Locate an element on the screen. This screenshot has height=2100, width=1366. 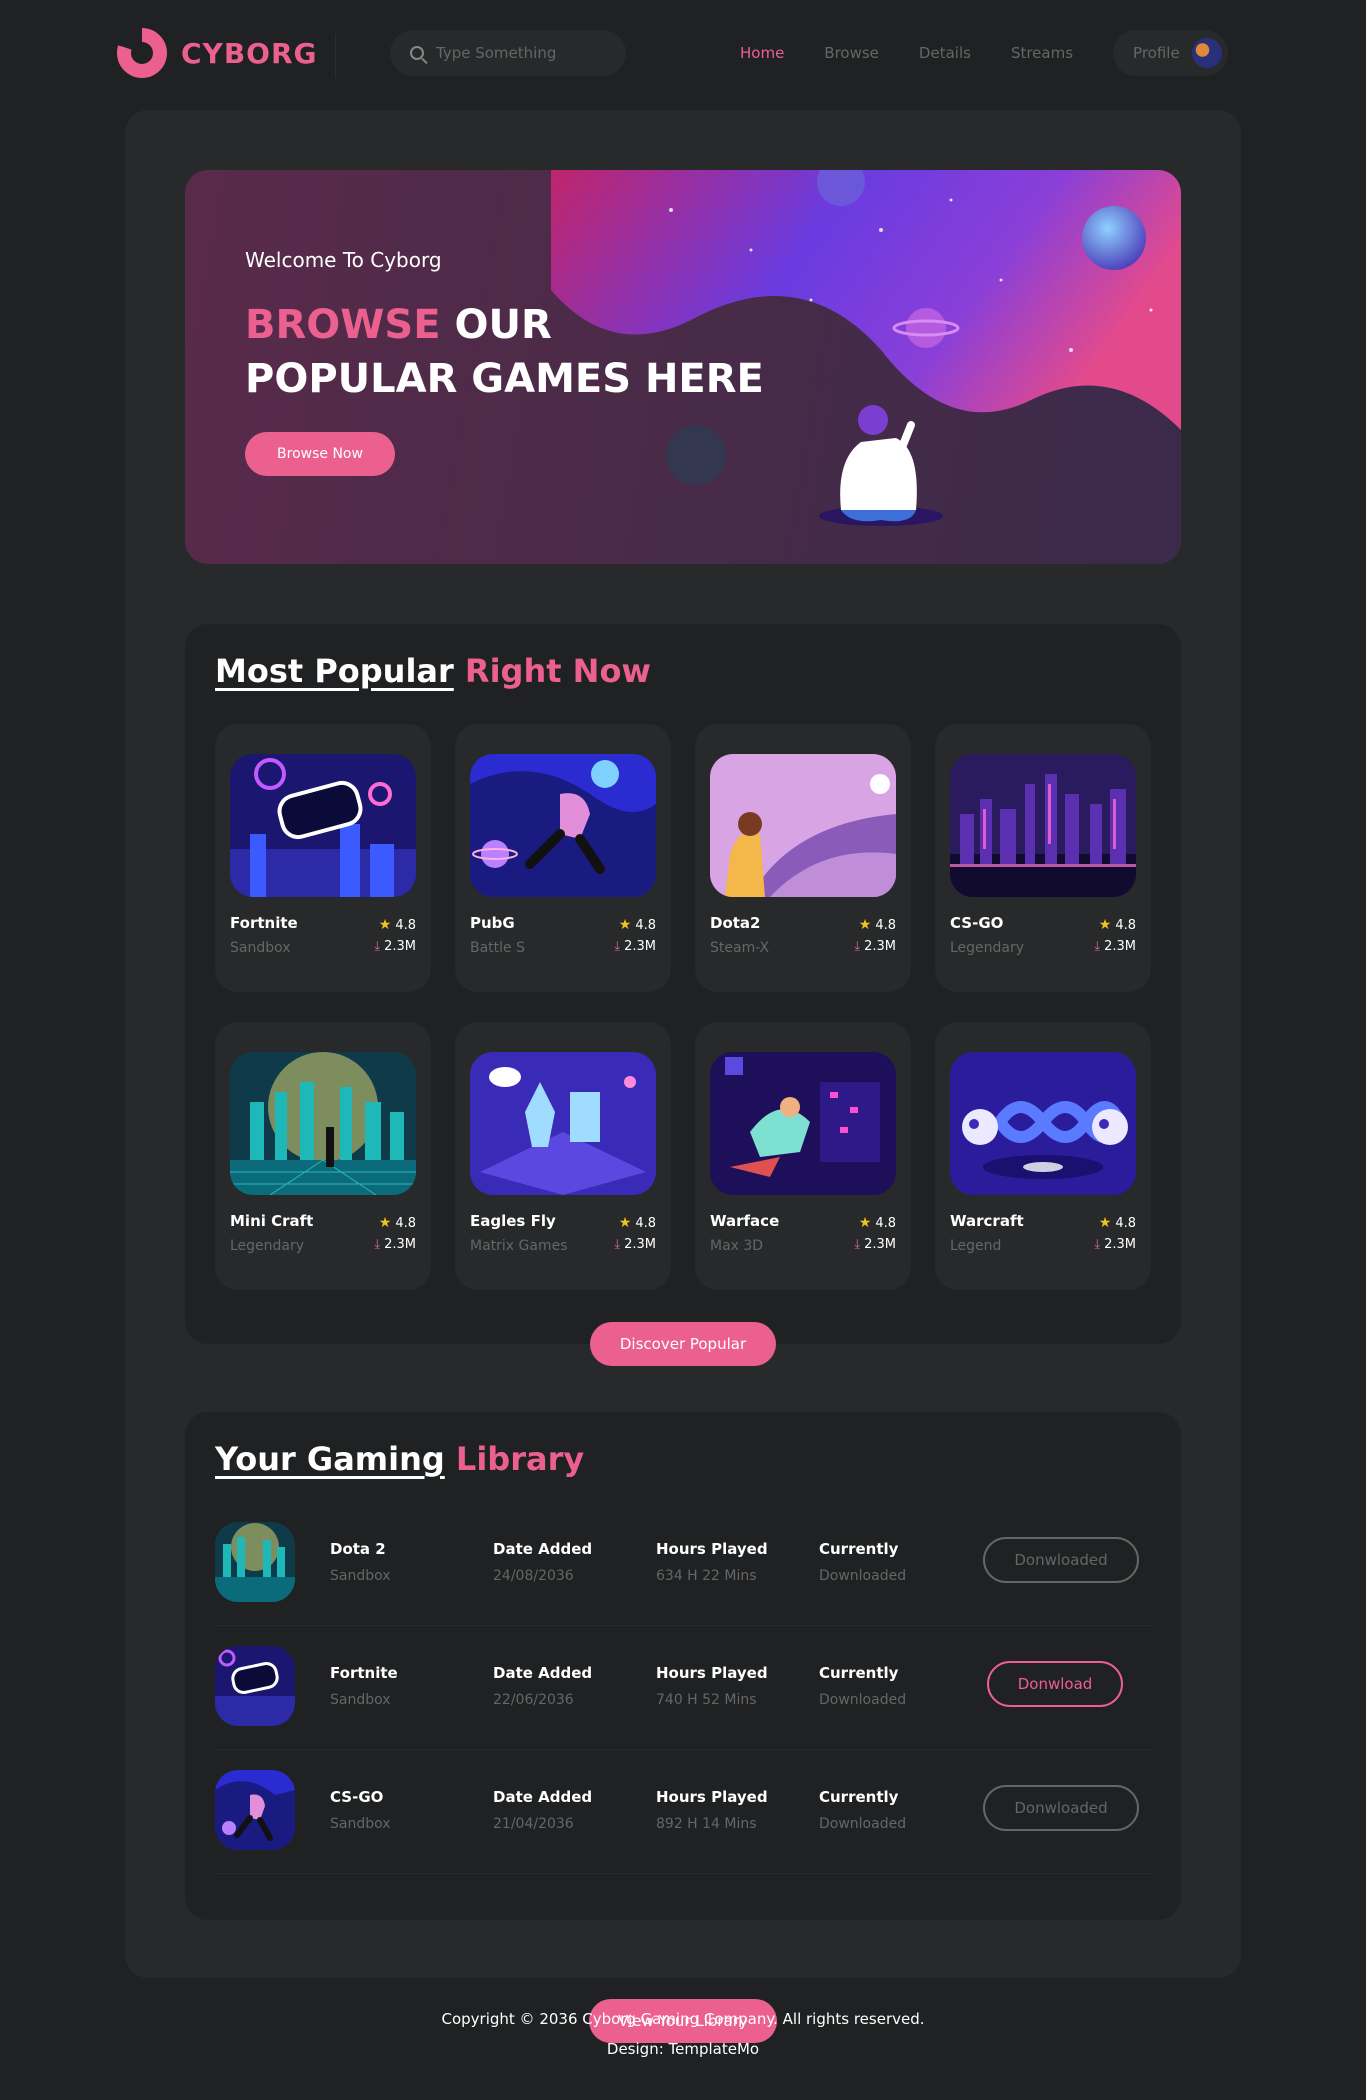
library-game-category: Sandbox is located at coordinates (360, 1700).